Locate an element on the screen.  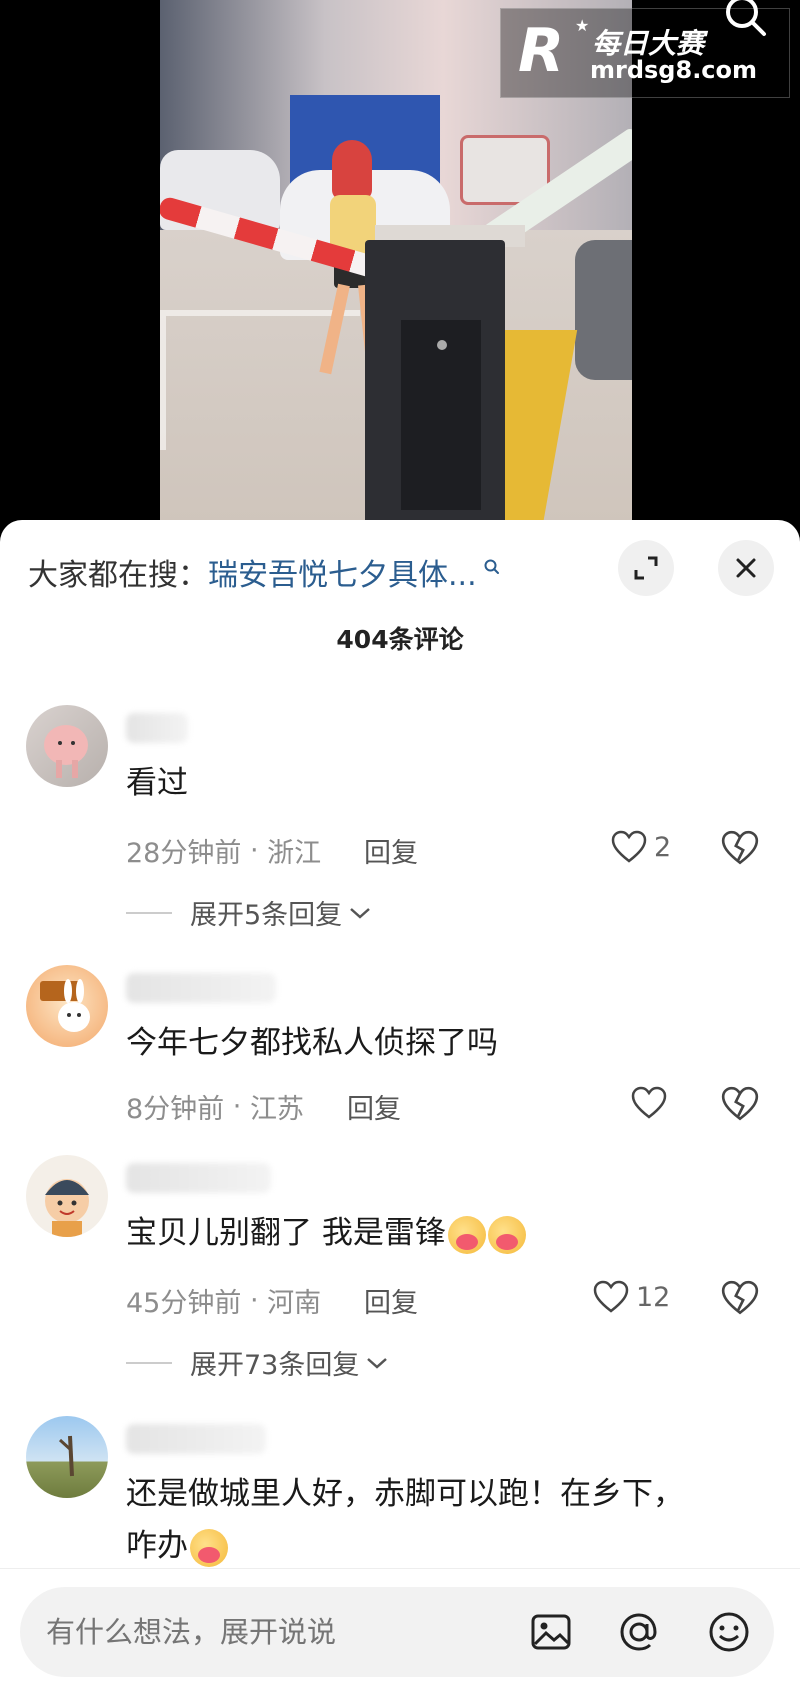
hot-search-prefix: 大家都在搜： is located at coordinates (118, 575).